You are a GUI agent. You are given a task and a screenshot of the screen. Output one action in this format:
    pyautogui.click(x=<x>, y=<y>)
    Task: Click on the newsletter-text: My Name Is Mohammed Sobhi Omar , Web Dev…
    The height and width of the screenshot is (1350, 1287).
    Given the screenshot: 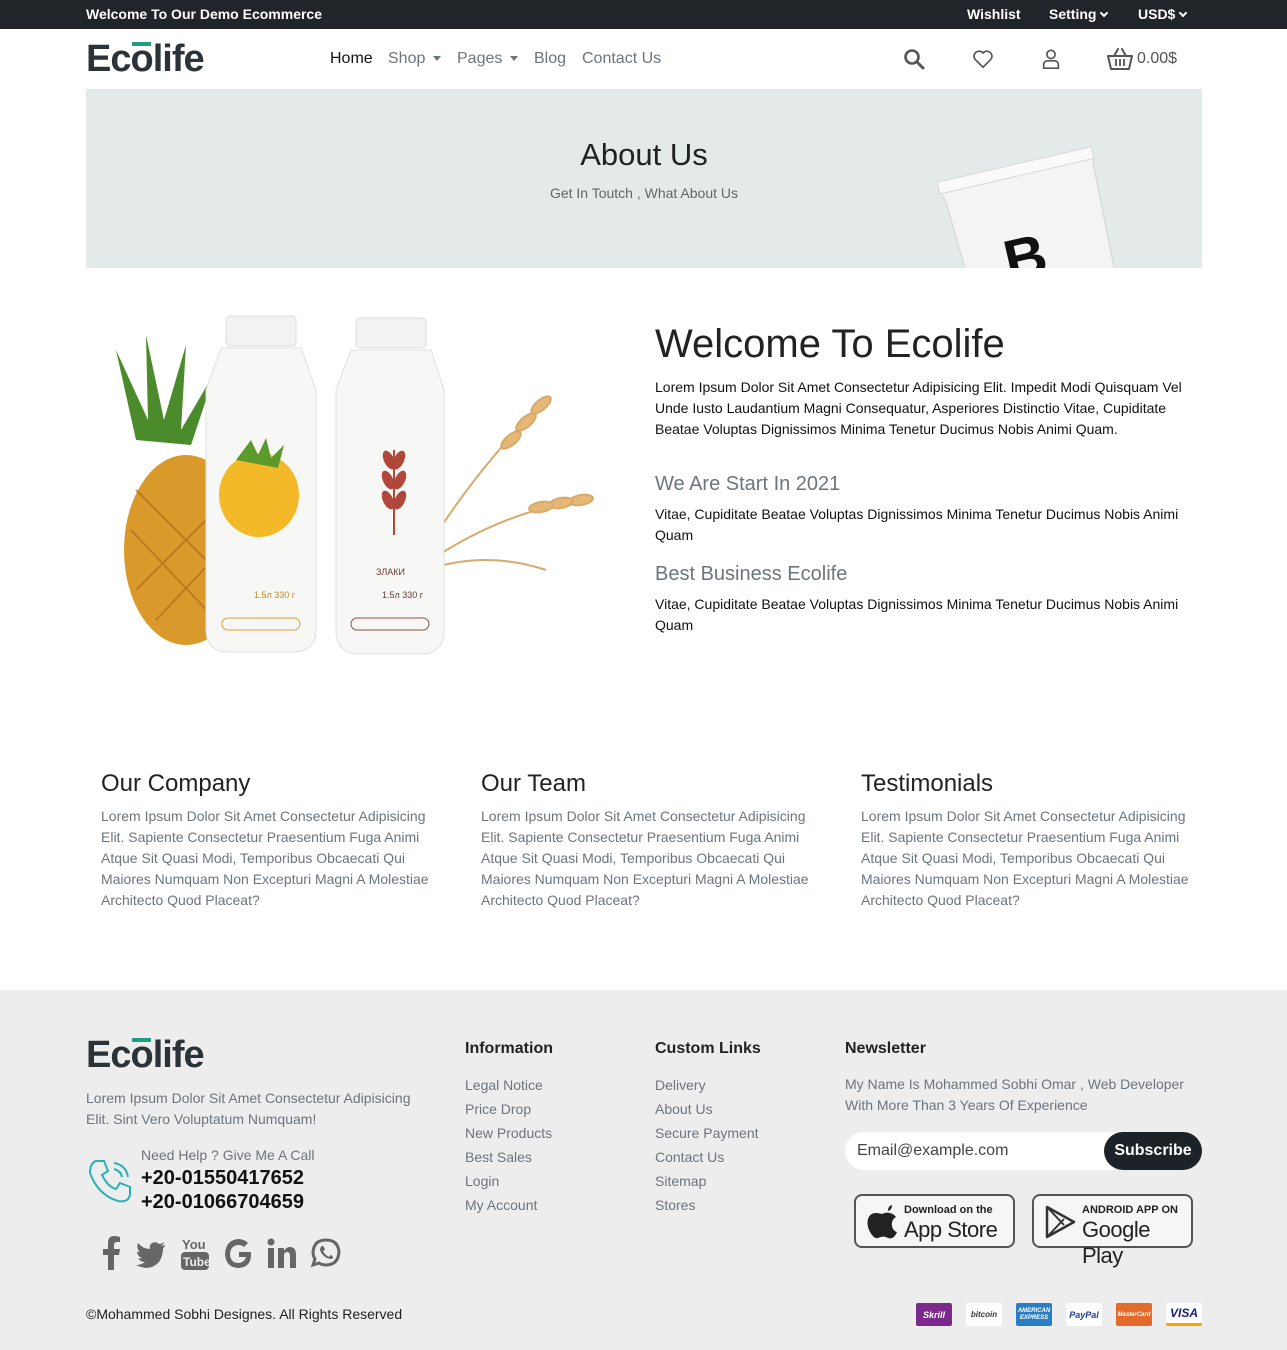 What is the action you would take?
    pyautogui.click(x=1014, y=1094)
    